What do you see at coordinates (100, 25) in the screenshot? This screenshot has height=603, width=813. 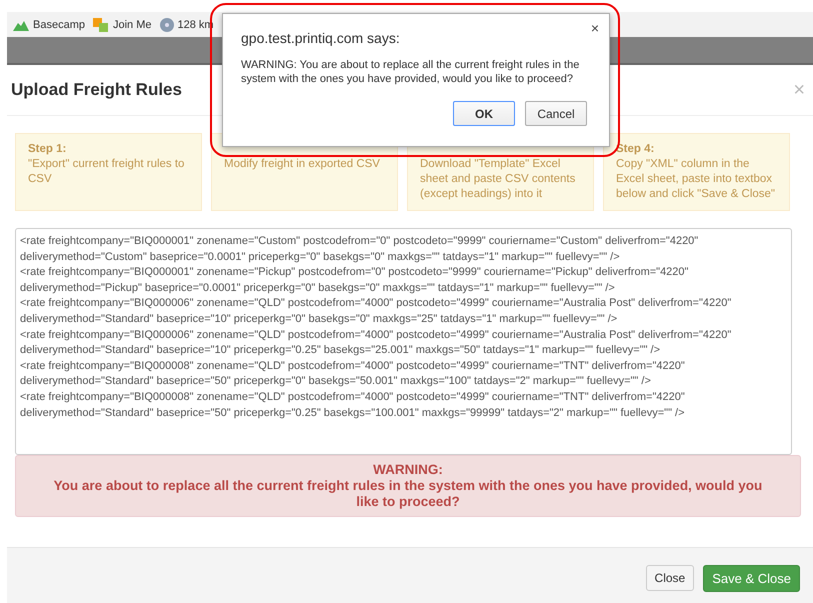 I see `squares-icon` at bounding box center [100, 25].